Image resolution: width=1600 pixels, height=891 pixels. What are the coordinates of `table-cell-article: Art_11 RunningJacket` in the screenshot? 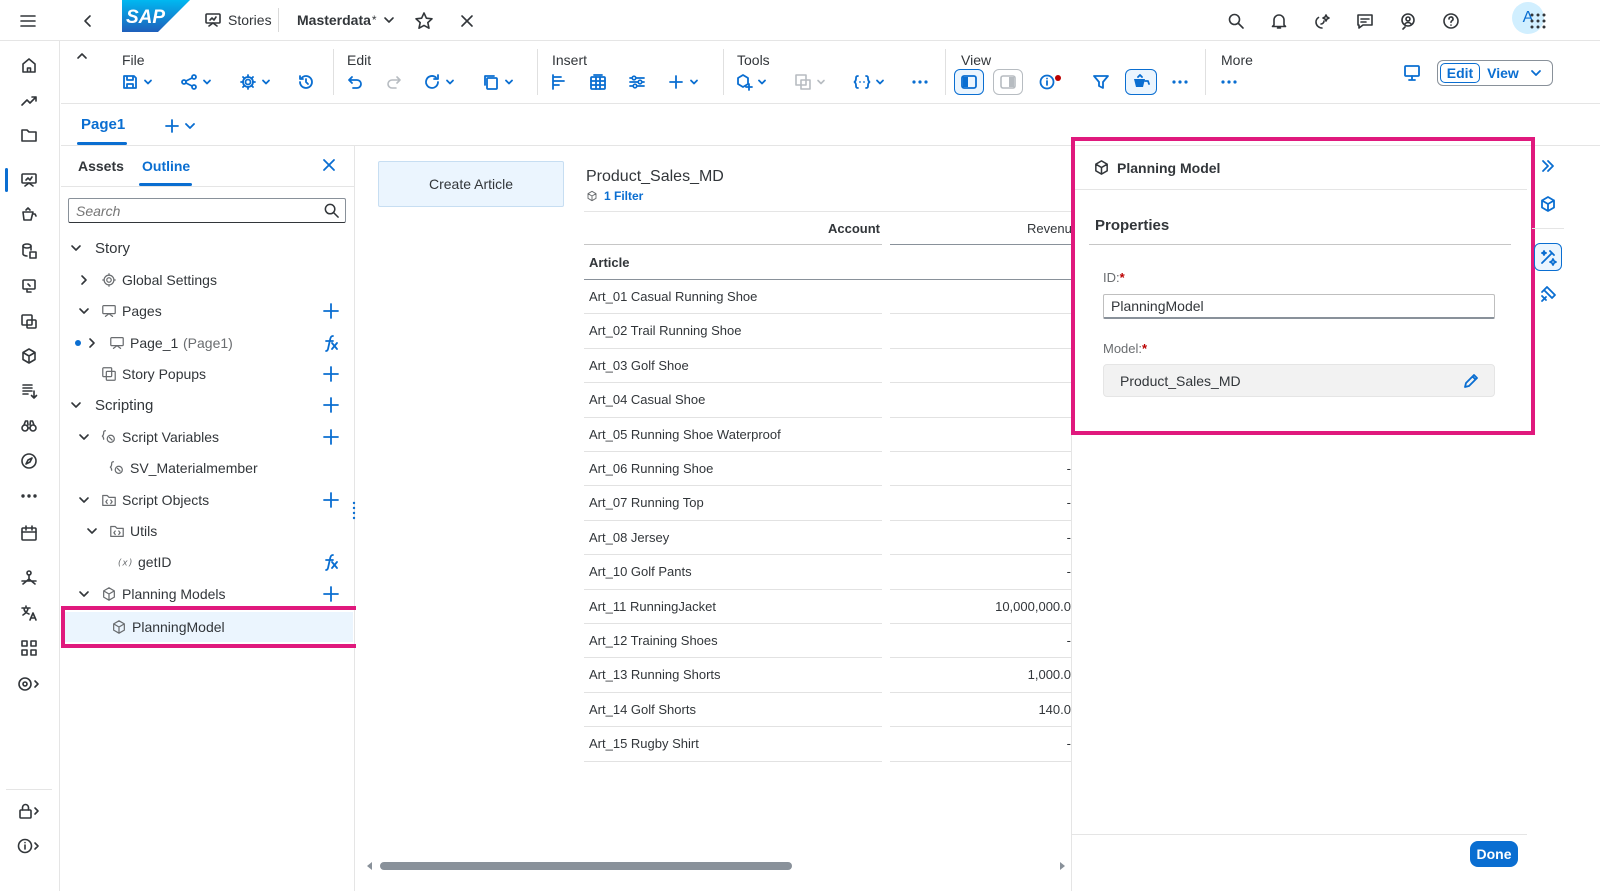 It's located at (652, 606).